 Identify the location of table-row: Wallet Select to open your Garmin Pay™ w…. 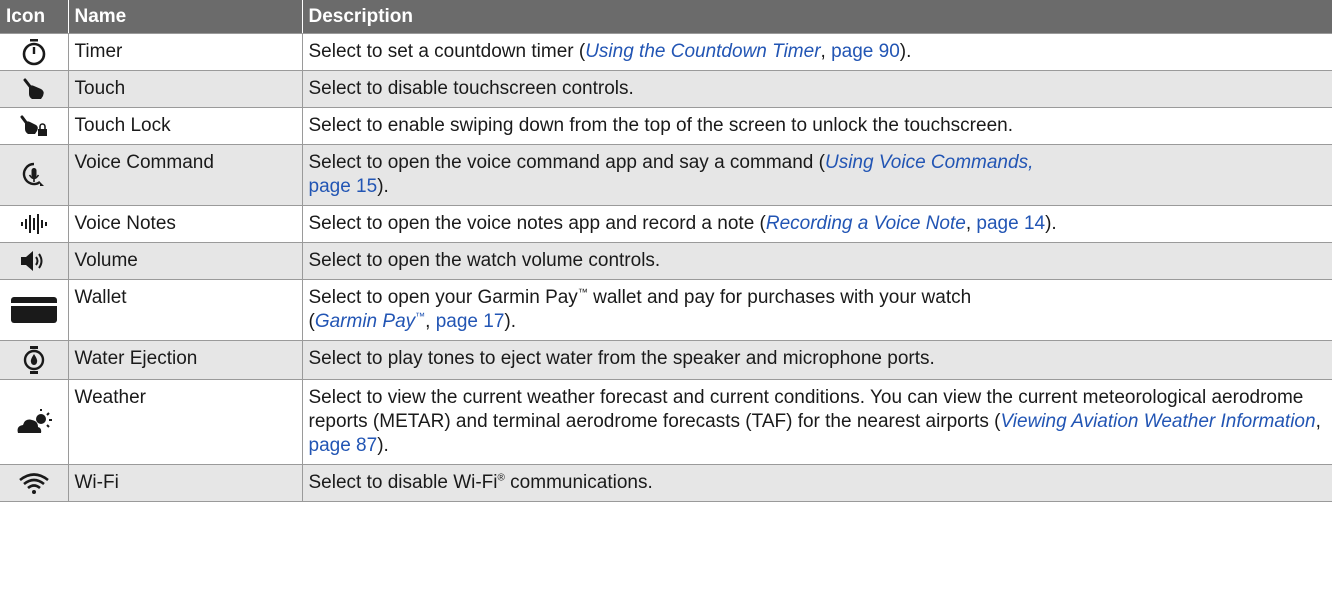
(666, 310).